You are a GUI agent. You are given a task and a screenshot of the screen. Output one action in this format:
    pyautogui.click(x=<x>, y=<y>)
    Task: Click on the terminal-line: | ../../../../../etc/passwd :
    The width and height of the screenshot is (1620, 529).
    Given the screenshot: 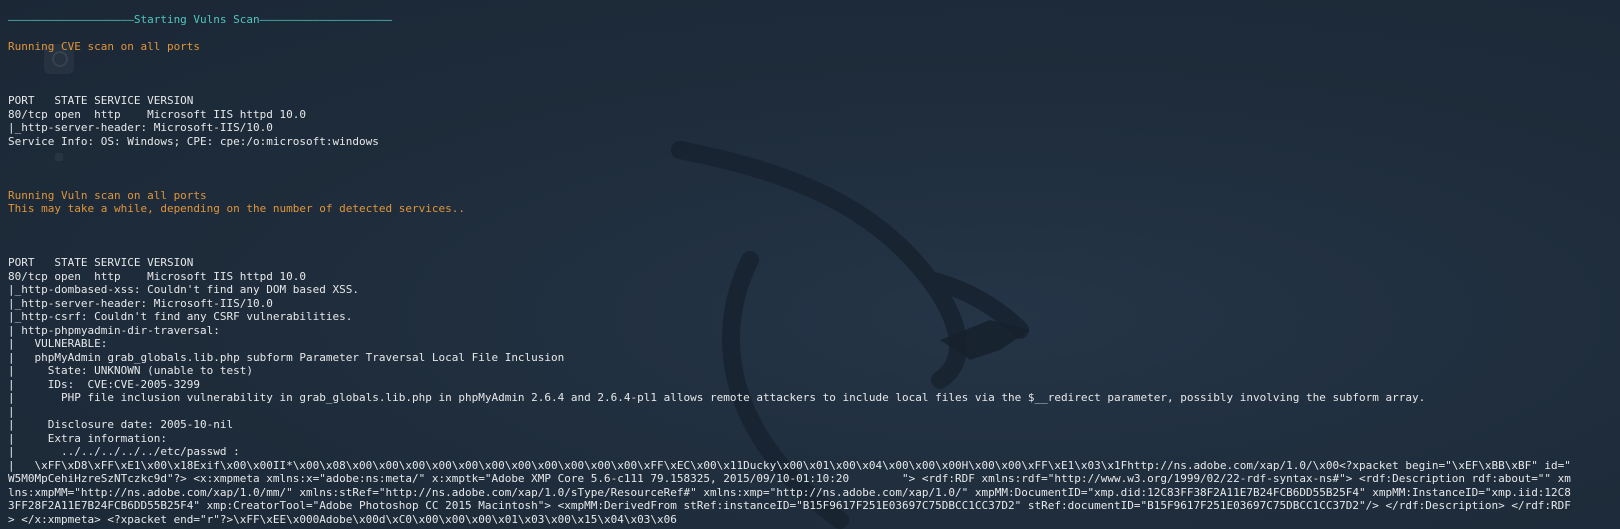 What is the action you would take?
    pyautogui.click(x=124, y=451)
    